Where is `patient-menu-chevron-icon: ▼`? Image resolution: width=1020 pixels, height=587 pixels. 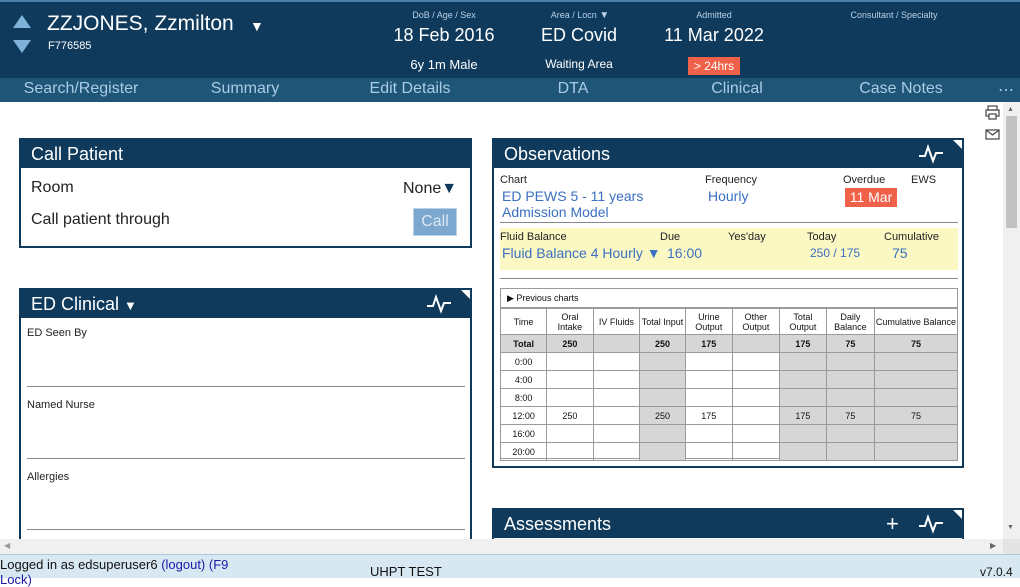 patient-menu-chevron-icon: ▼ is located at coordinates (257, 26).